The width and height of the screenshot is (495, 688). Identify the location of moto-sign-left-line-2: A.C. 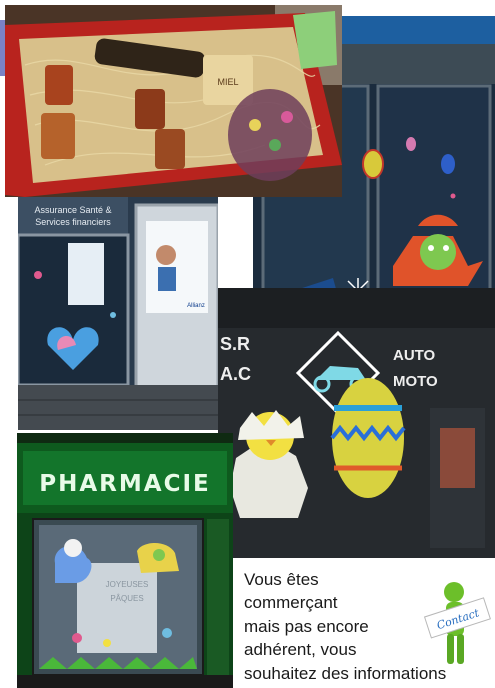
(235, 374).